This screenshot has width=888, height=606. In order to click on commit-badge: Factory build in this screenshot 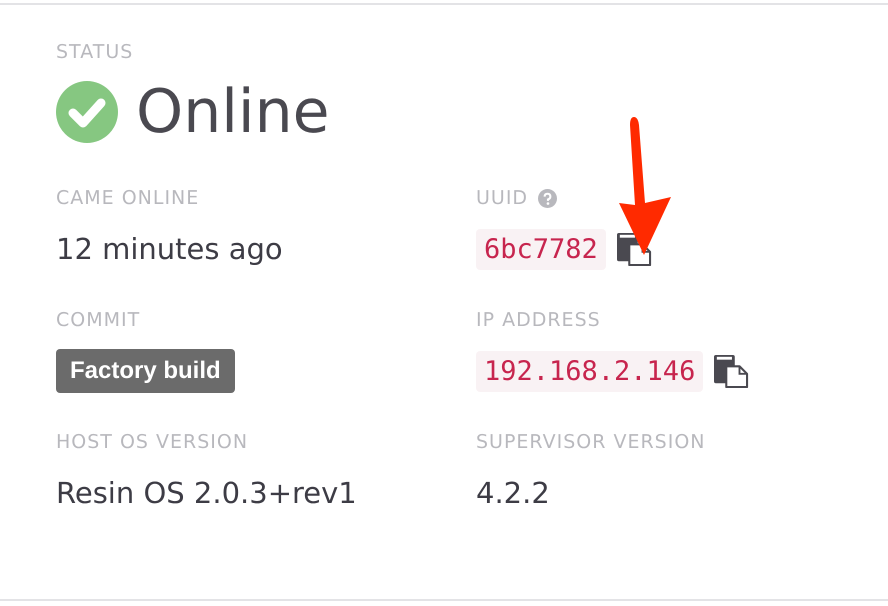, I will do `click(145, 371)`.